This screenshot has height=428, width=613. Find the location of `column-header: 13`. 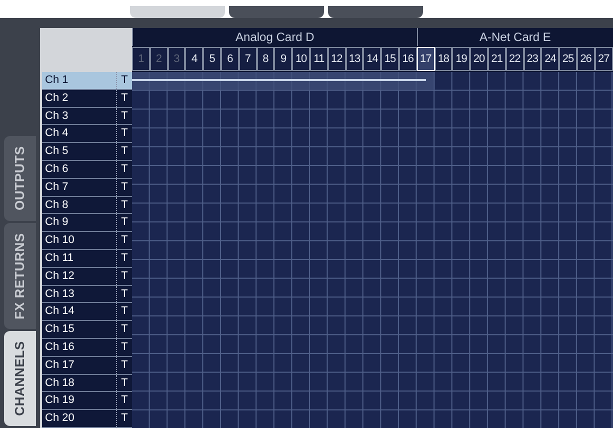

column-header: 13 is located at coordinates (355, 59).